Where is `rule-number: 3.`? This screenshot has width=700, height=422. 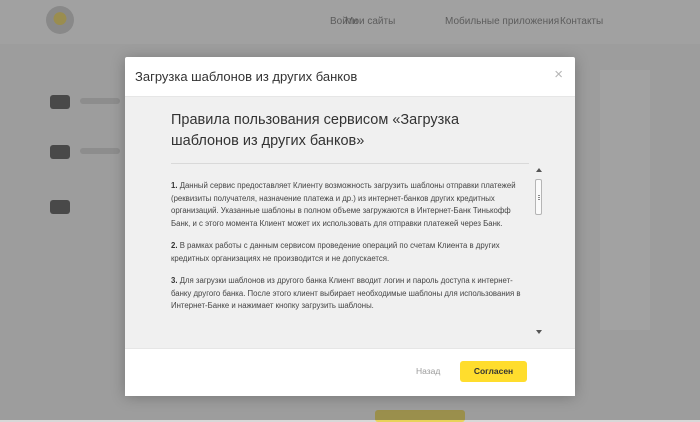 rule-number: 3. is located at coordinates (174, 280).